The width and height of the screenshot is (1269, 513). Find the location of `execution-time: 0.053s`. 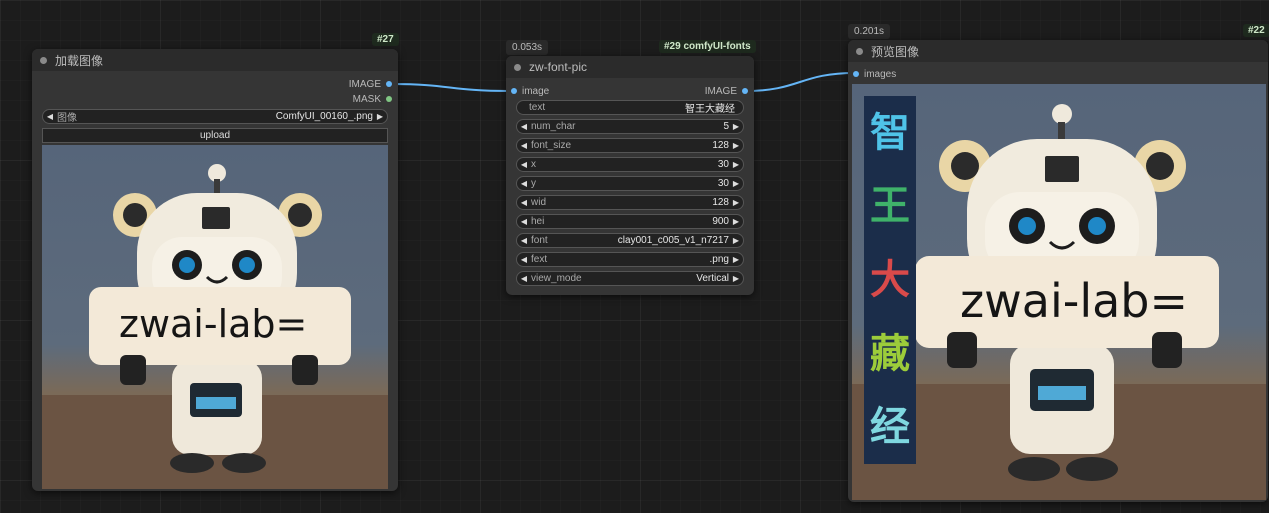

execution-time: 0.053s is located at coordinates (527, 47).